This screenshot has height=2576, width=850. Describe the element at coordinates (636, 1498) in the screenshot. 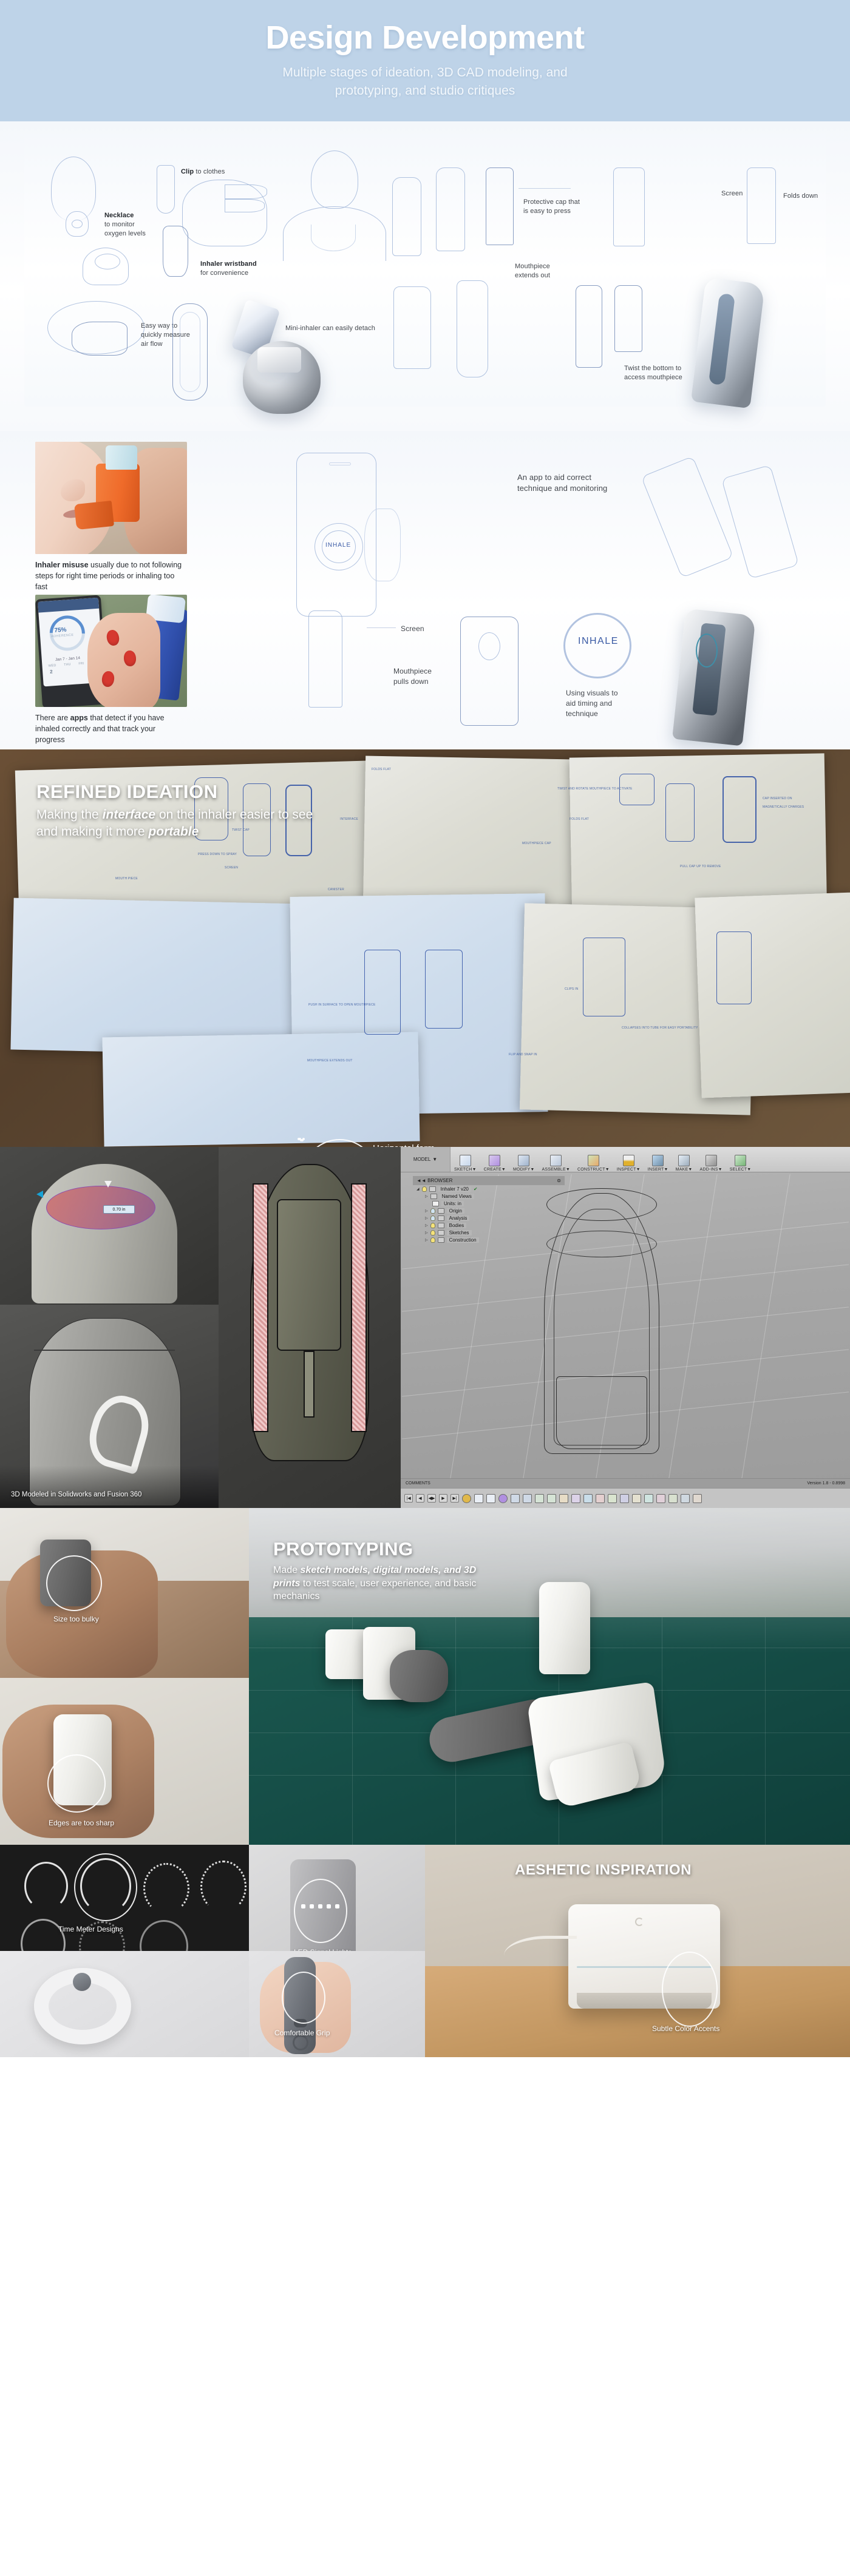

I see `timeline-split-icon` at that location.